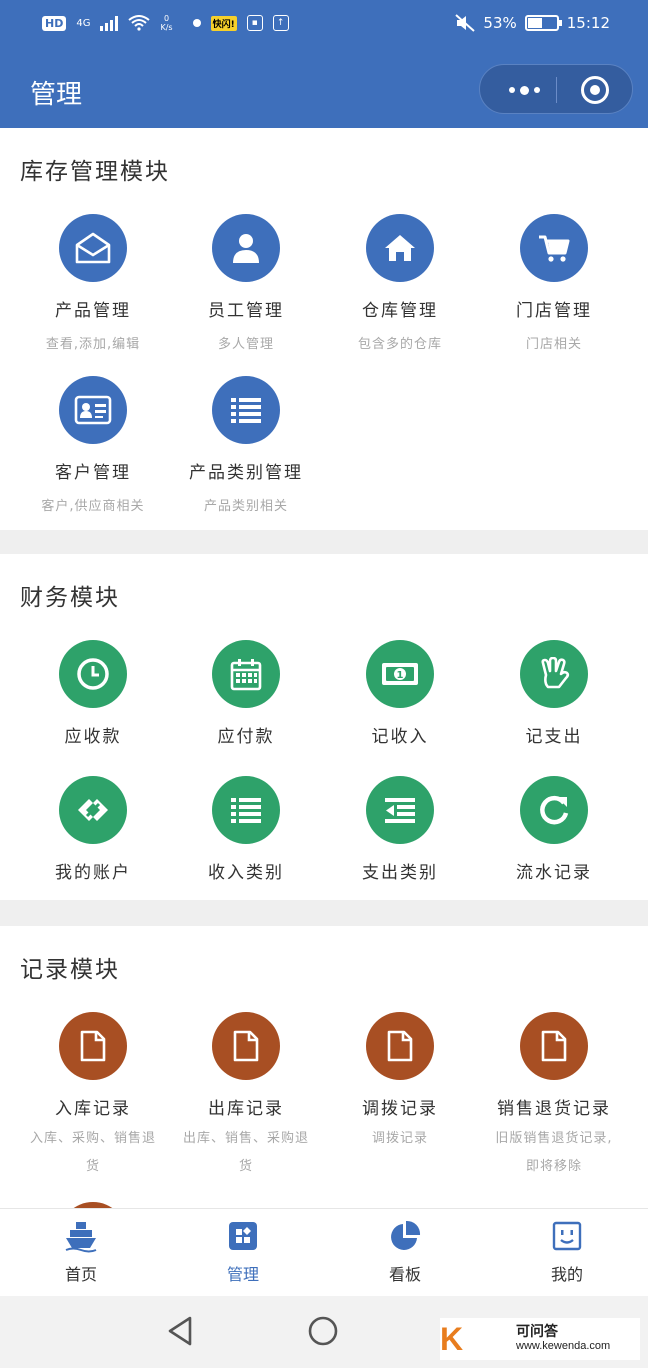  Describe the element at coordinates (246, 737) in the screenshot. I see `item-label: 应付款` at that location.